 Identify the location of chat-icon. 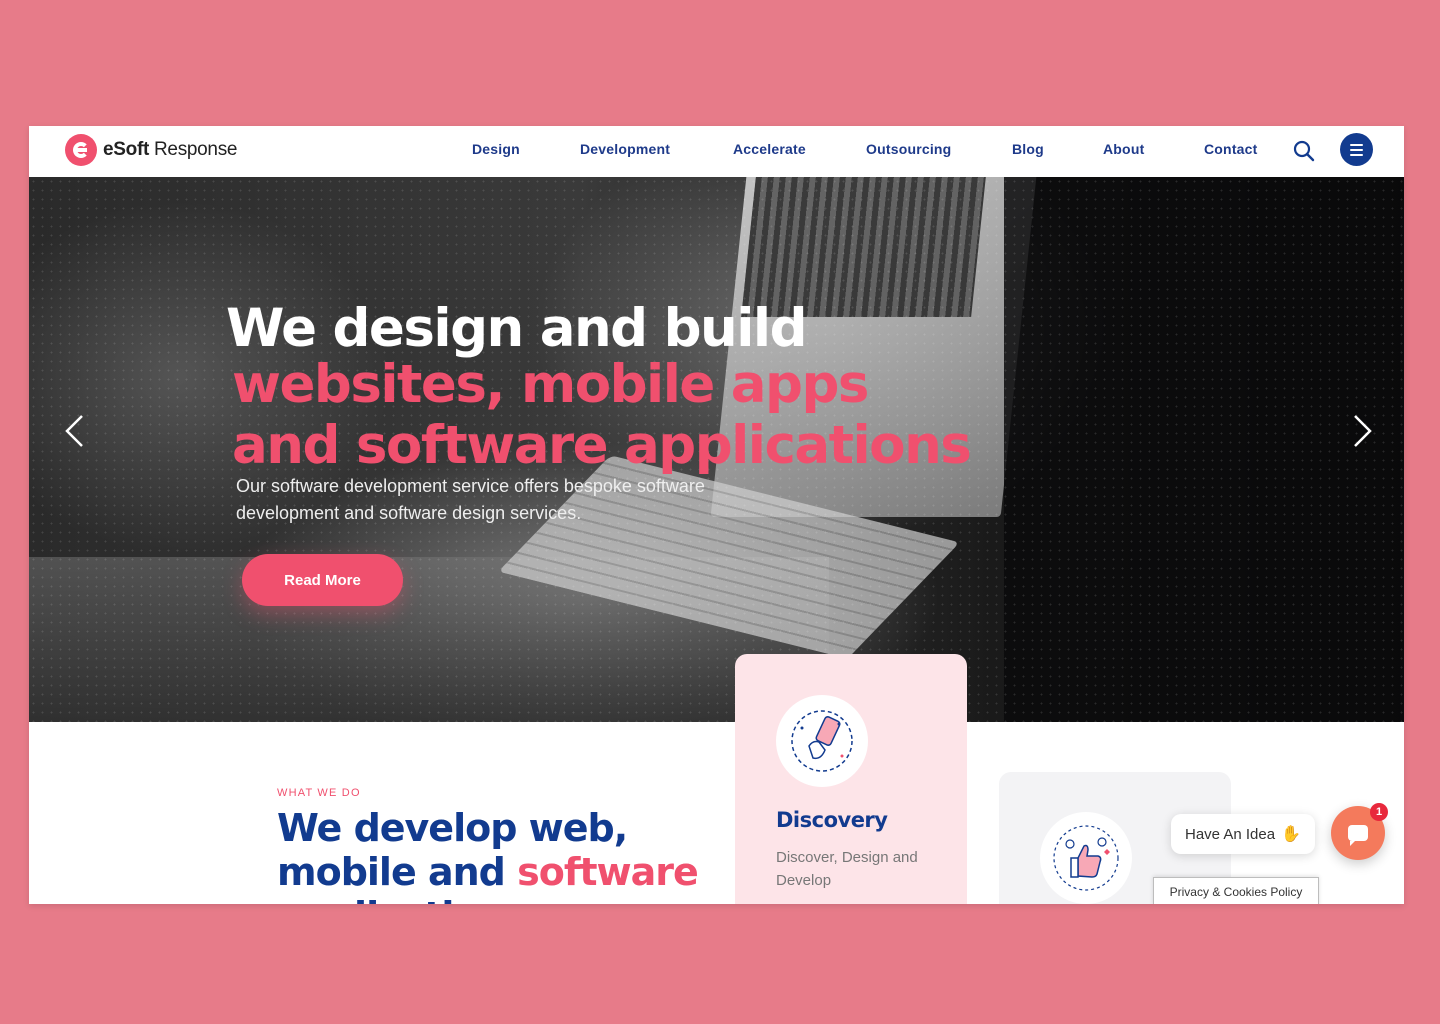
(1358, 835).